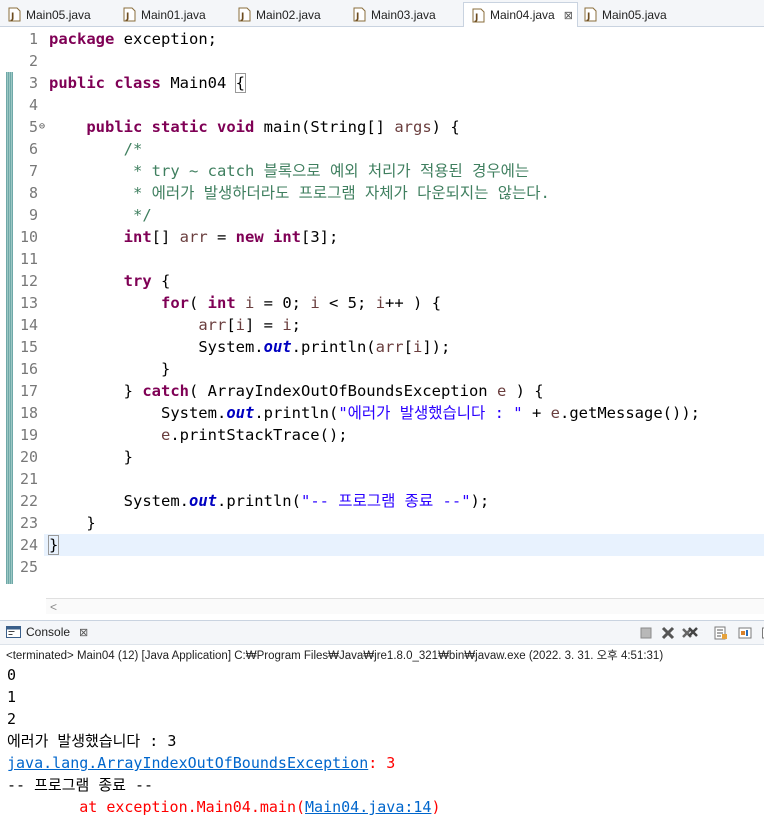 This screenshot has height=838, width=764. Describe the element at coordinates (264, 325) in the screenshot. I see `code-text: ] =` at that location.